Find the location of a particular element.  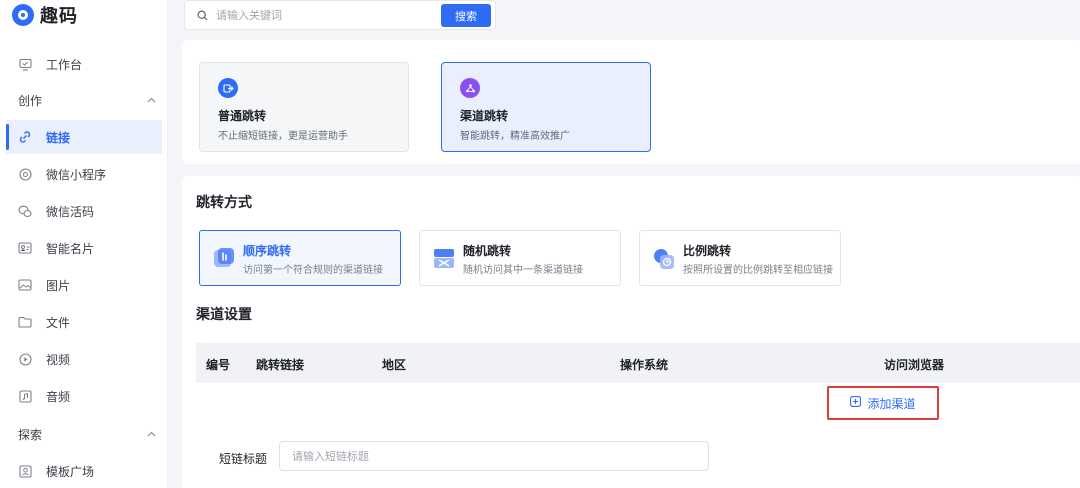

jump-mode-title: 随机跳转 is located at coordinates (487, 251).